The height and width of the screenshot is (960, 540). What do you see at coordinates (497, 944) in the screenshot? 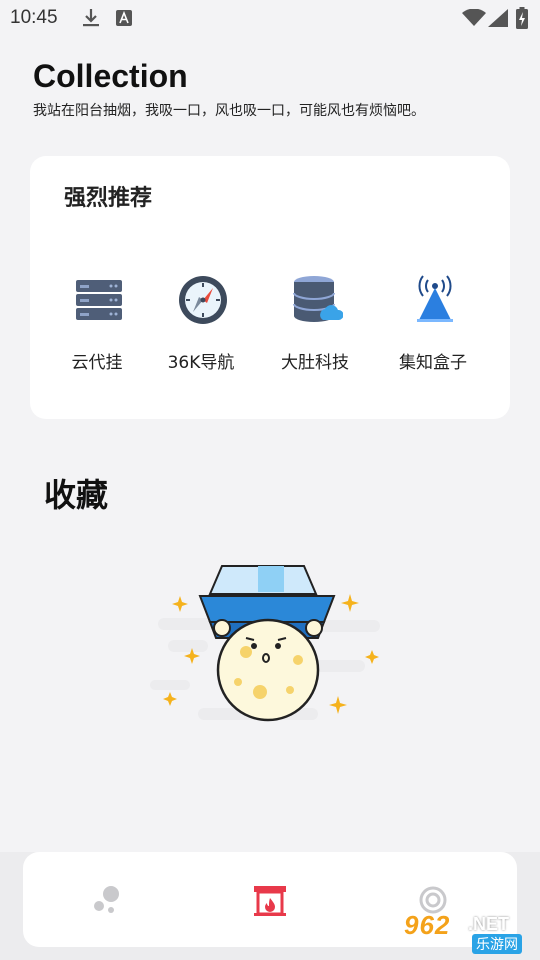
I see `watermark-site: 乐游网` at bounding box center [497, 944].